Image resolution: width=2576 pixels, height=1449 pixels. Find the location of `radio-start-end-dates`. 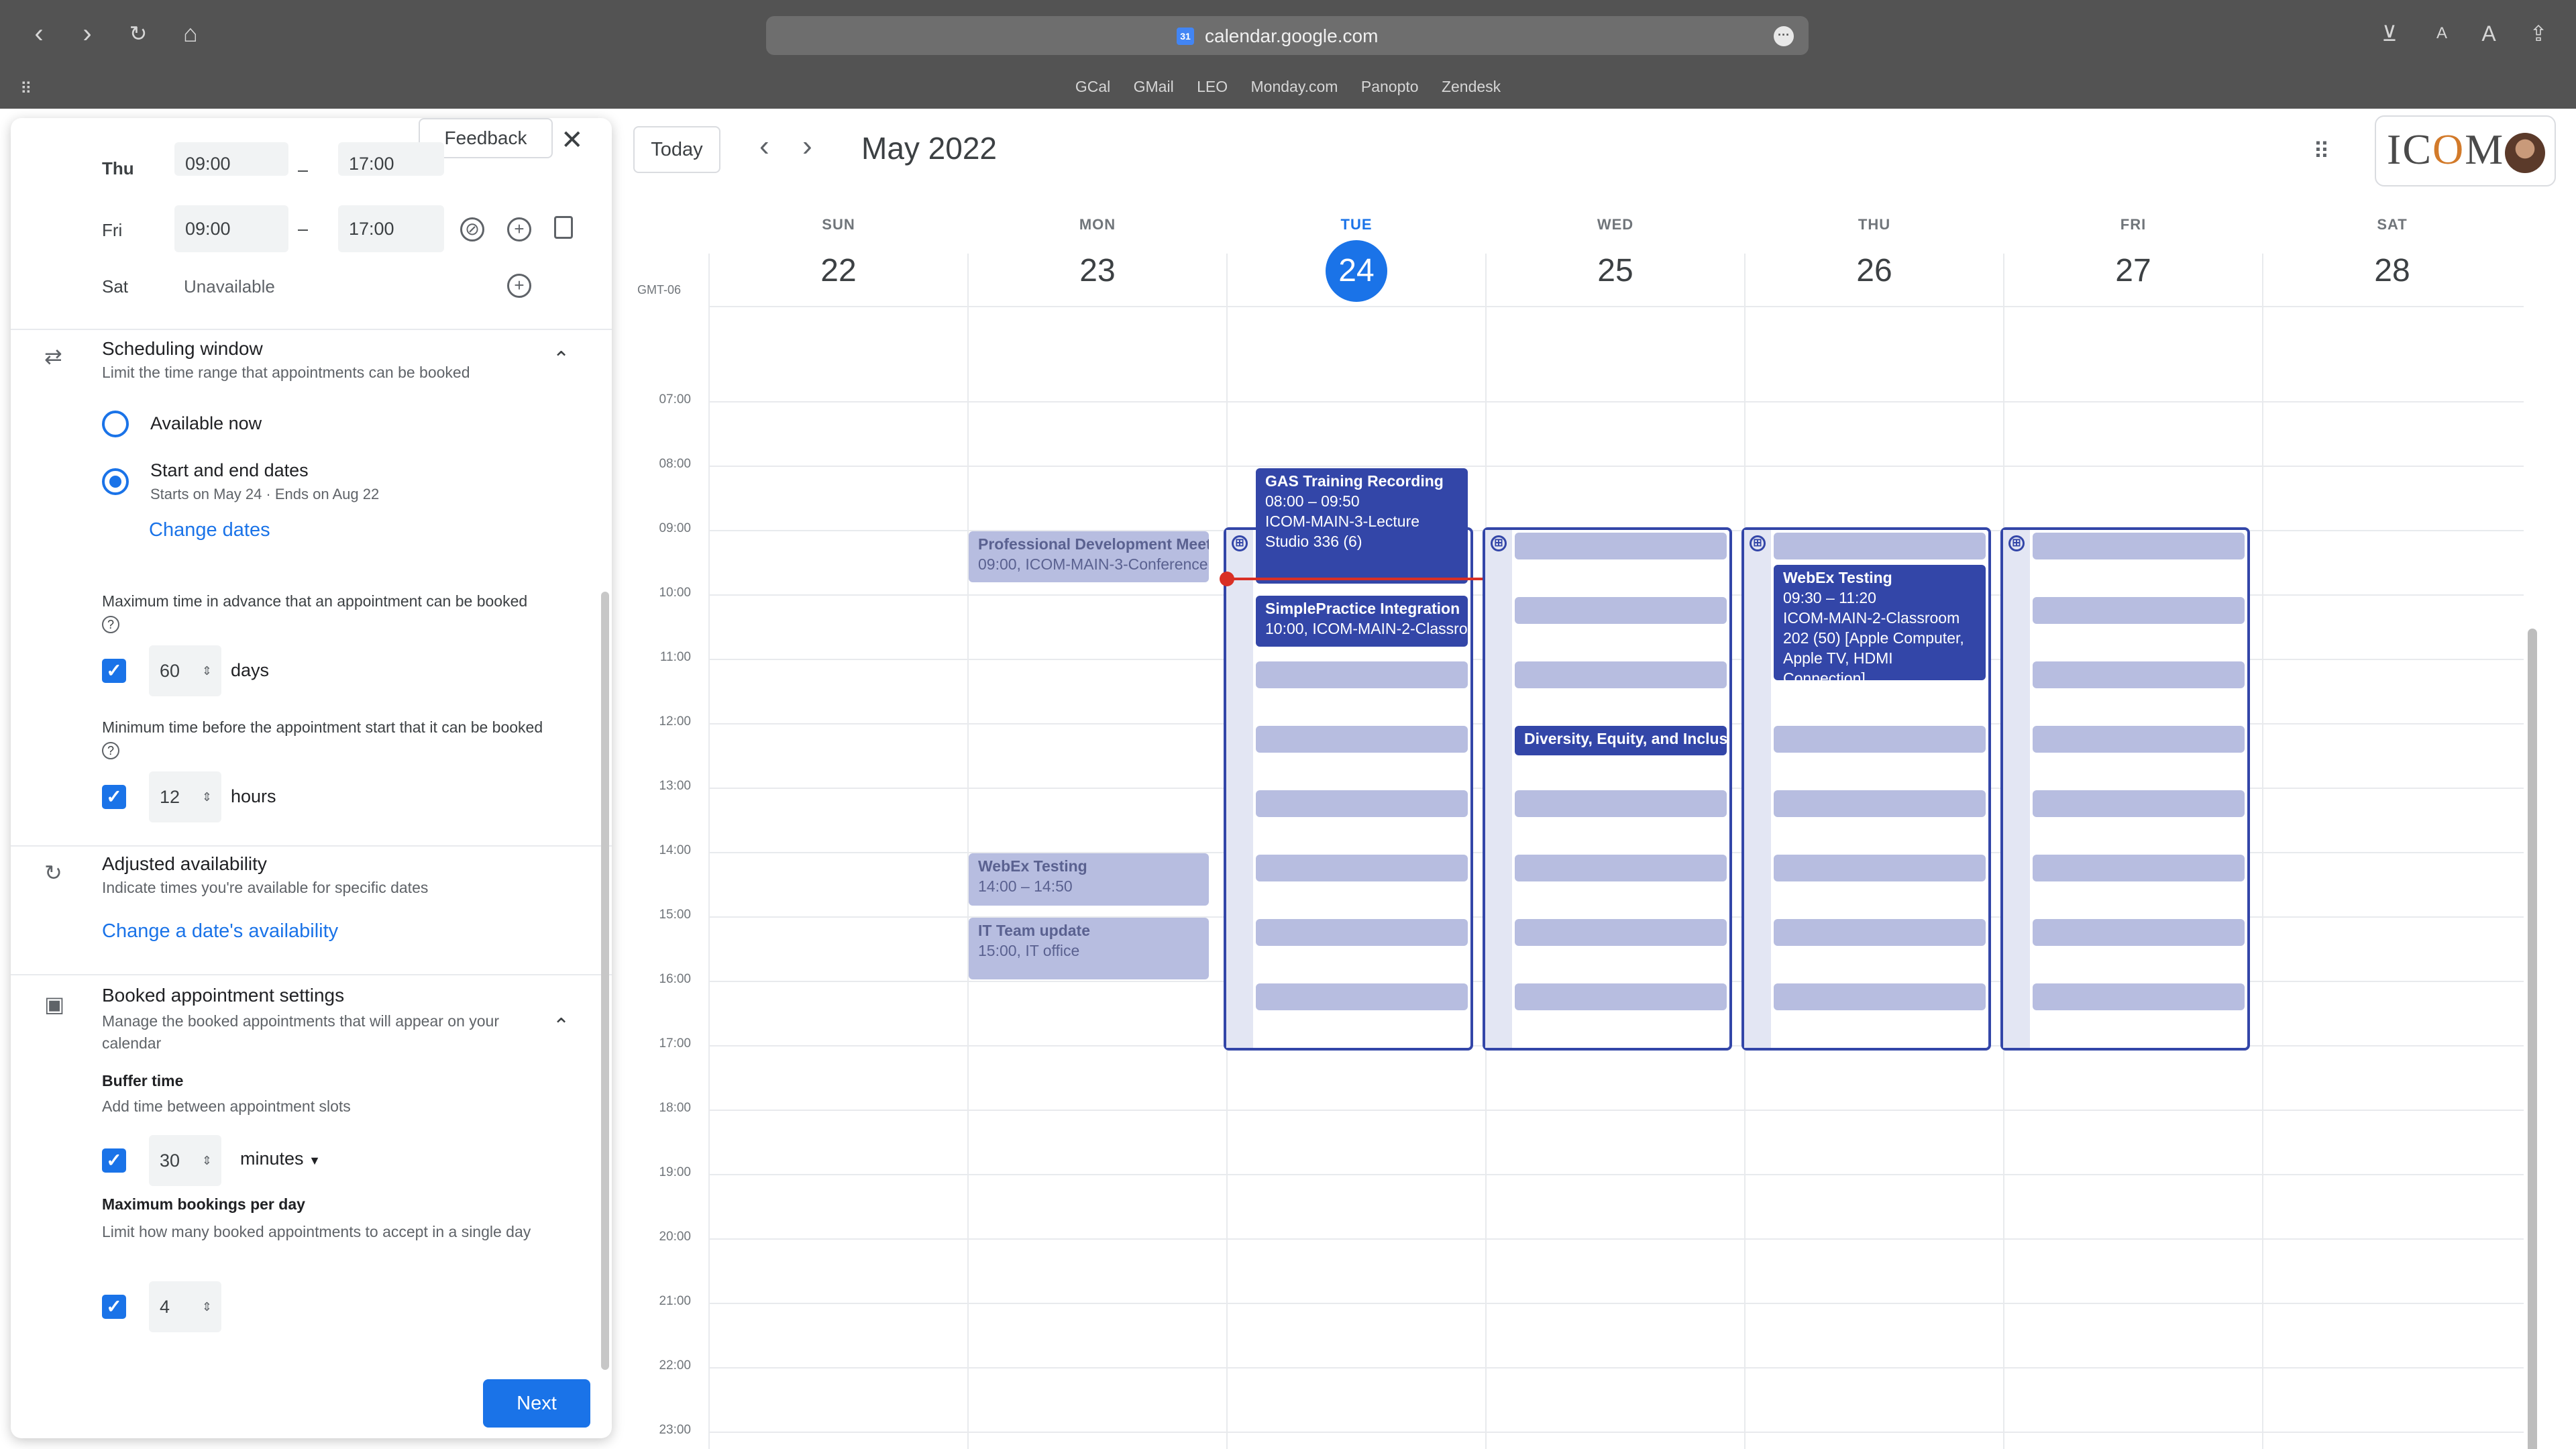

radio-start-end-dates is located at coordinates (115, 481).